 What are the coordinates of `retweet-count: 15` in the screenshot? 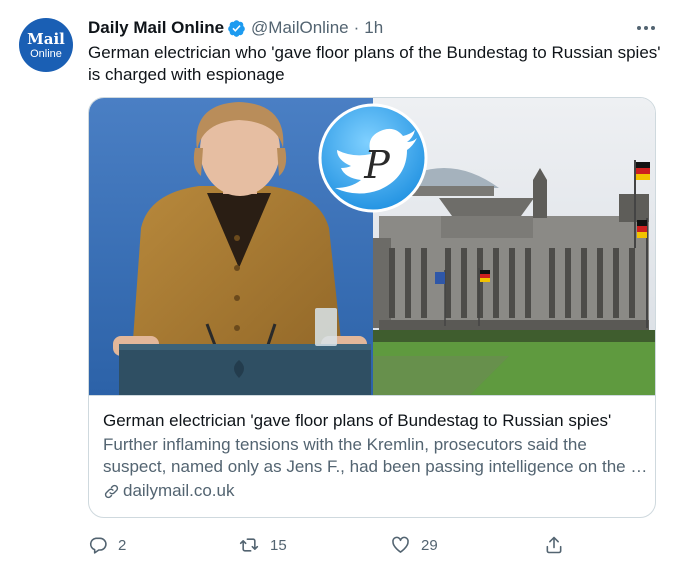 It's located at (278, 545).